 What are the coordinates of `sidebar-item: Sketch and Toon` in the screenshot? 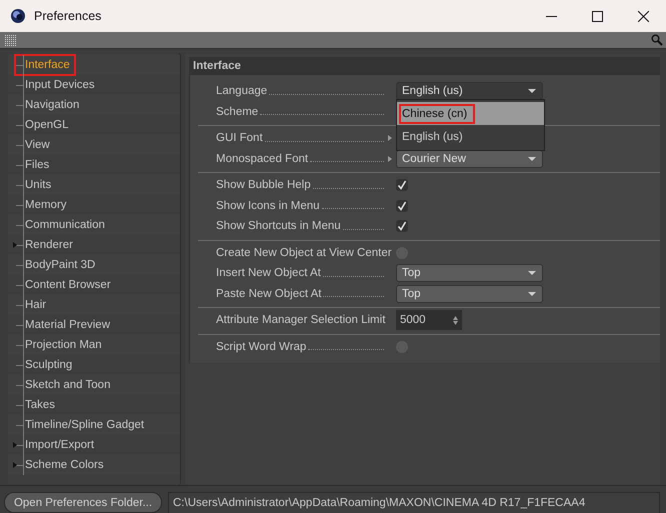 It's located at (65, 385).